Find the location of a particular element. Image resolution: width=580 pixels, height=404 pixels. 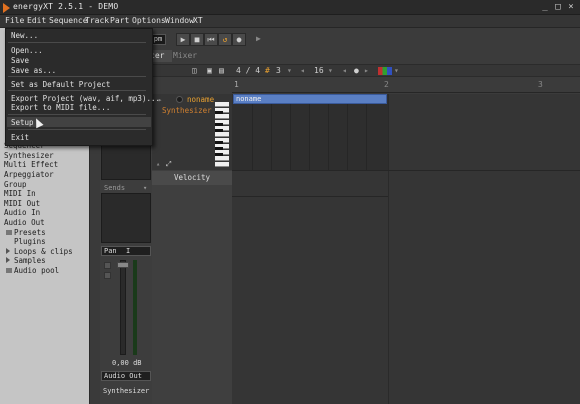

marker-icon: ● is located at coordinates (356, 70).